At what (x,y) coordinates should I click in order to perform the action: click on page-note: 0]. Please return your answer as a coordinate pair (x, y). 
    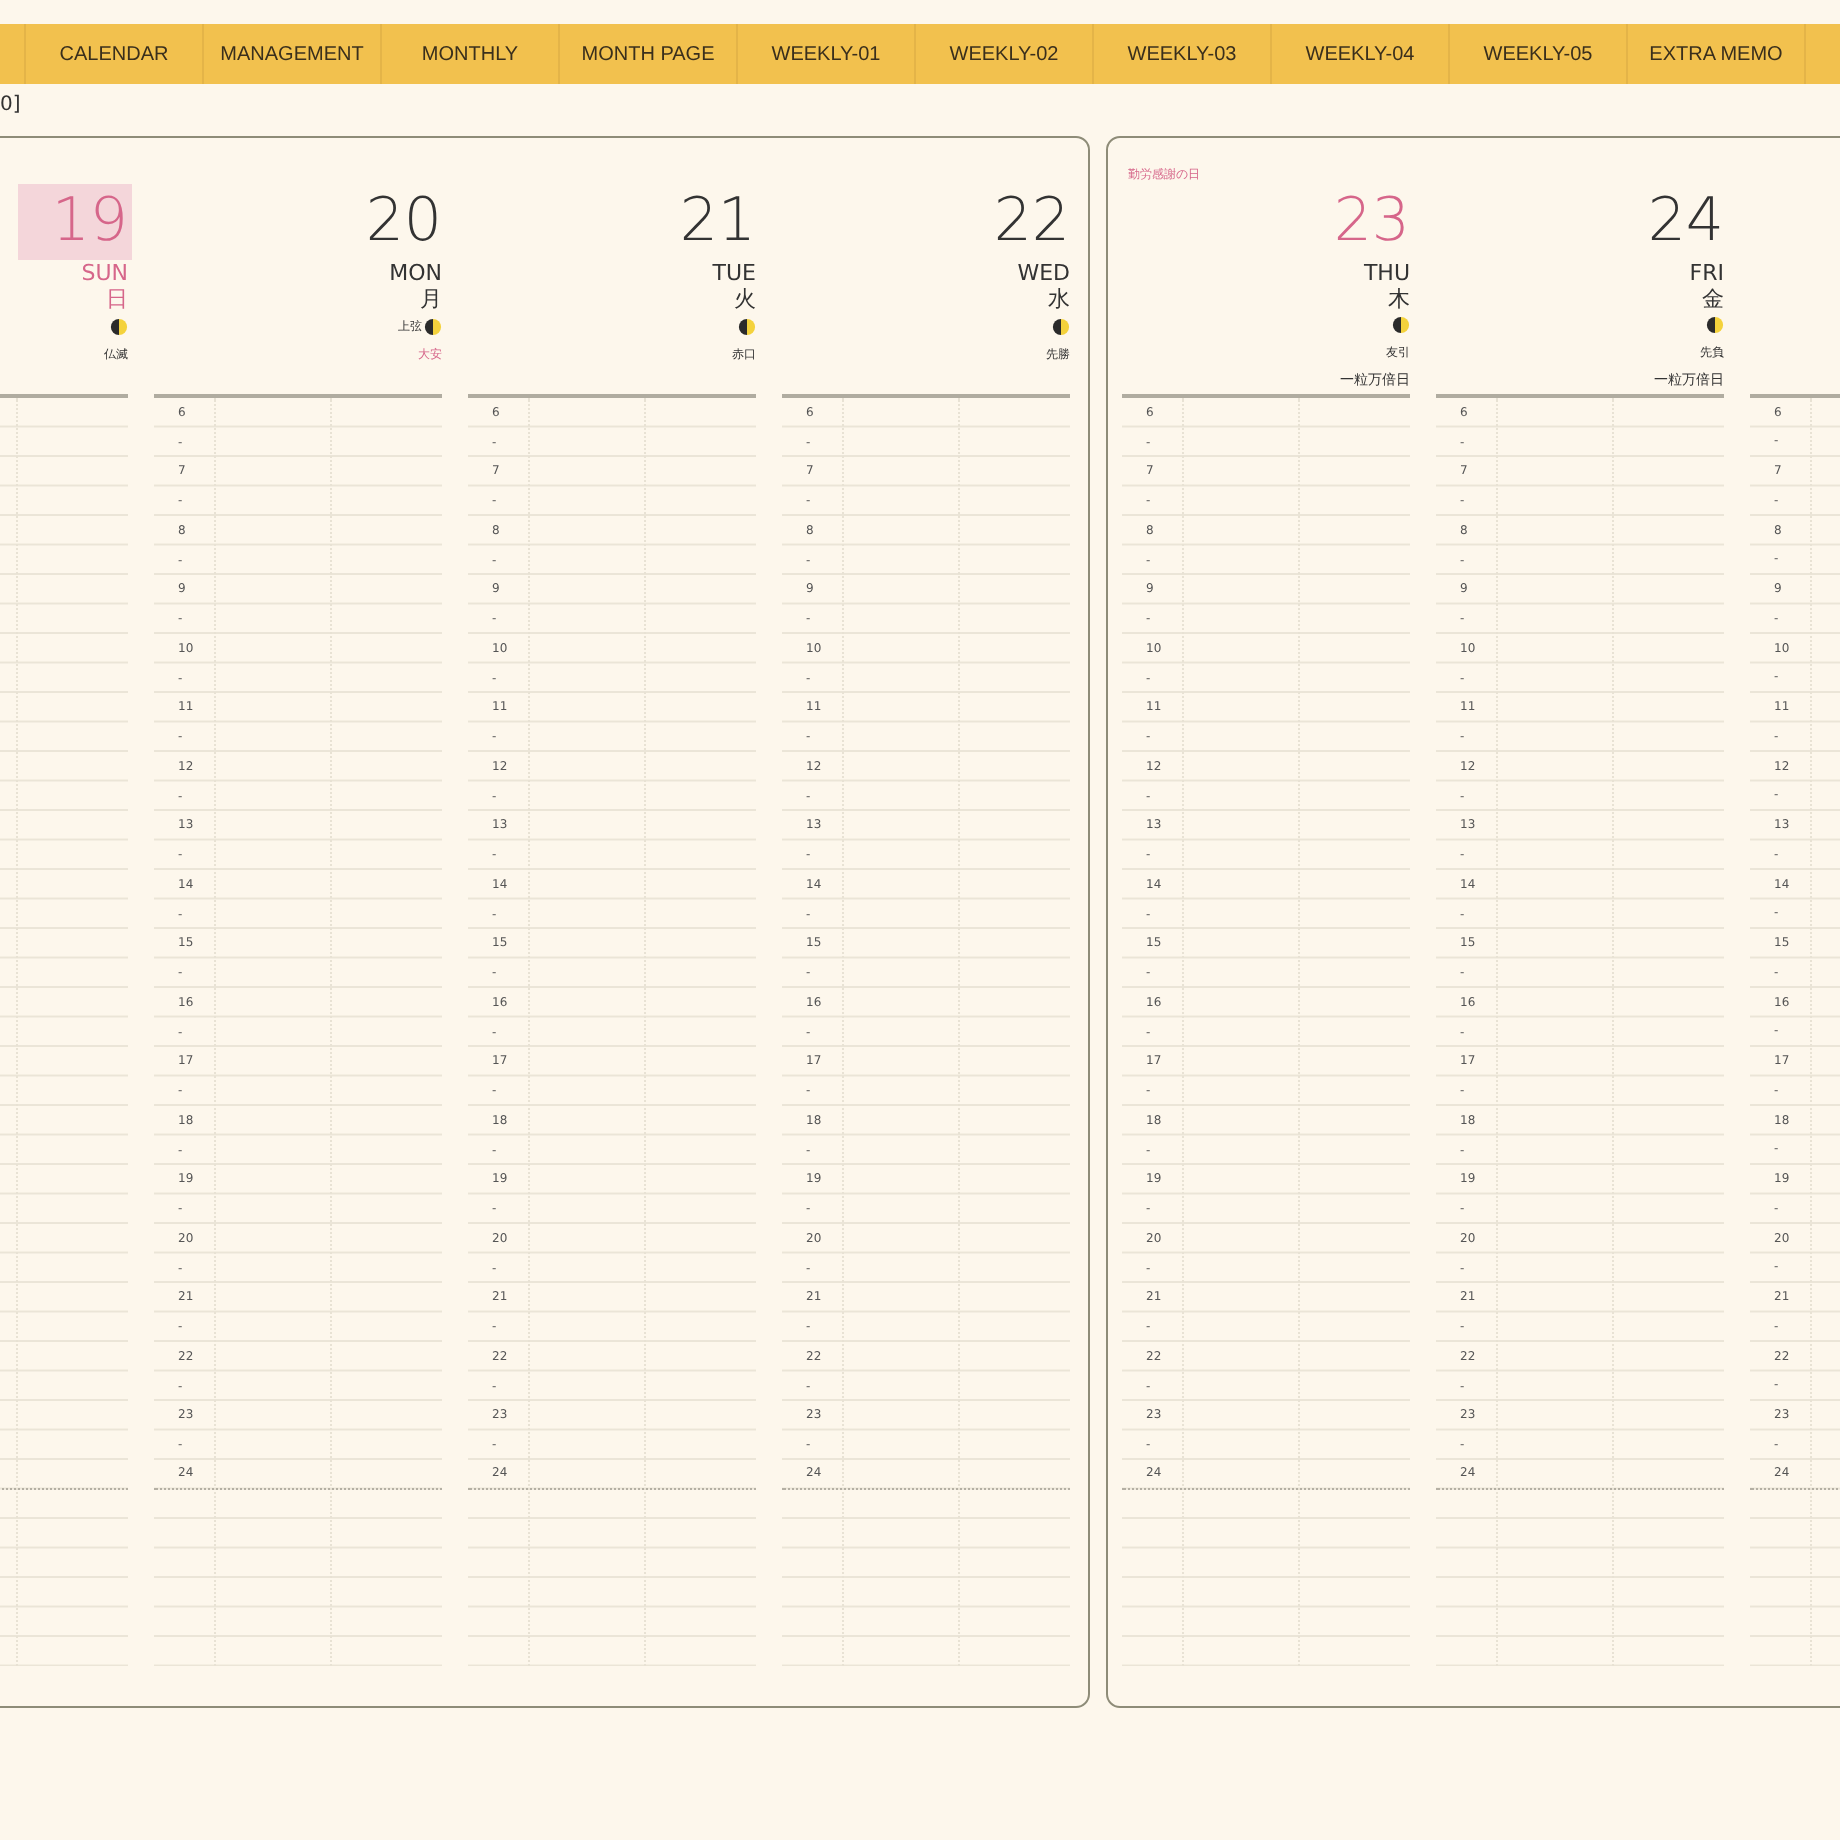
    Looking at the image, I should click on (11, 104).